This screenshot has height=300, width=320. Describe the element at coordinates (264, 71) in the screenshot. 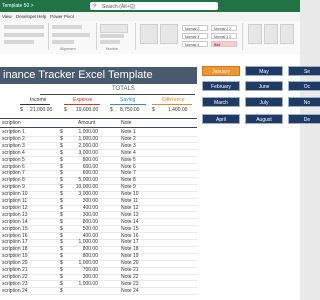

I see `month-button-may: May` at that location.